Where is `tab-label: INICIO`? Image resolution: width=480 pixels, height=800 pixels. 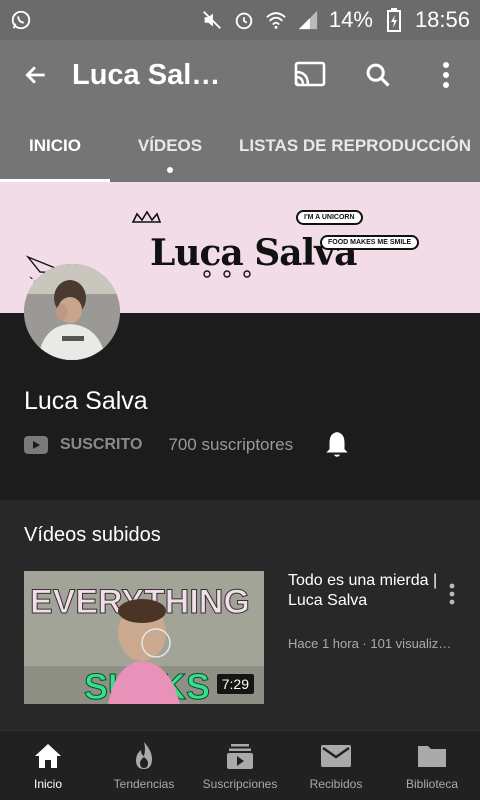 tab-label: INICIO is located at coordinates (55, 145).